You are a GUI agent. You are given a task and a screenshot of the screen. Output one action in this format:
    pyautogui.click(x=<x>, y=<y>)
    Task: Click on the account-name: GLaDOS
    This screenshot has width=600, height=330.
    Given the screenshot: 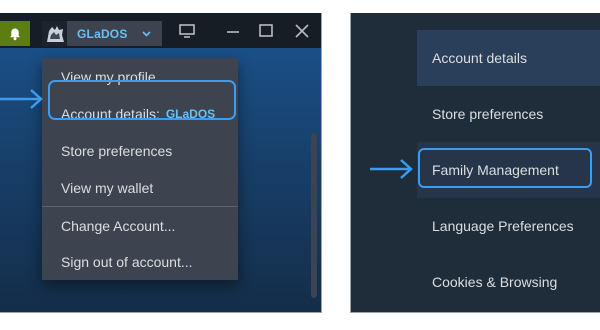 What is the action you would take?
    pyautogui.click(x=102, y=33)
    